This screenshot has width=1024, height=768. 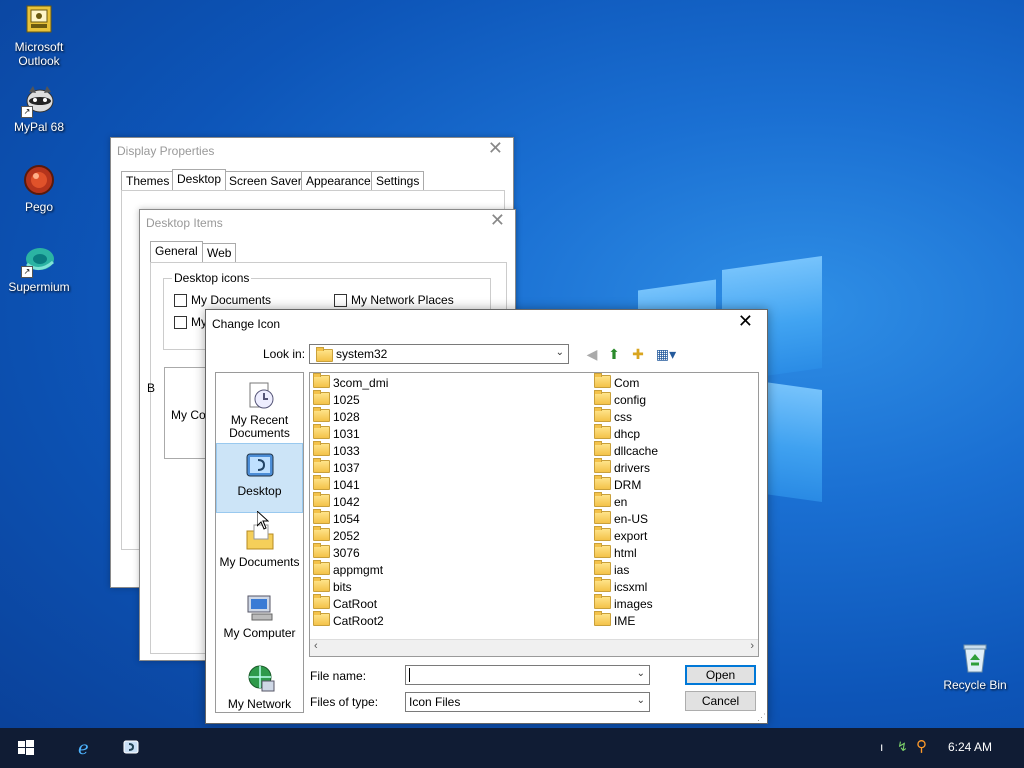 I want to click on list-item: appmgmt, so click(x=350, y=569).